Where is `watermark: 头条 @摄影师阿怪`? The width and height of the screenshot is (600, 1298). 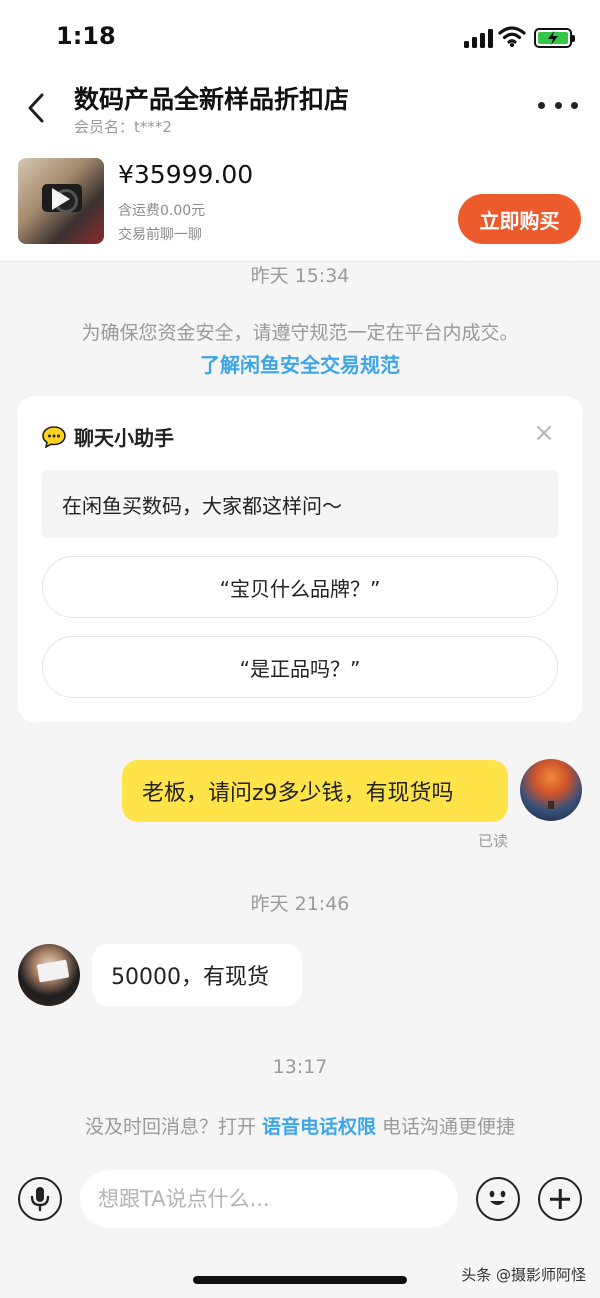
watermark: 头条 @摄影师阿怪 is located at coordinates (523, 1275).